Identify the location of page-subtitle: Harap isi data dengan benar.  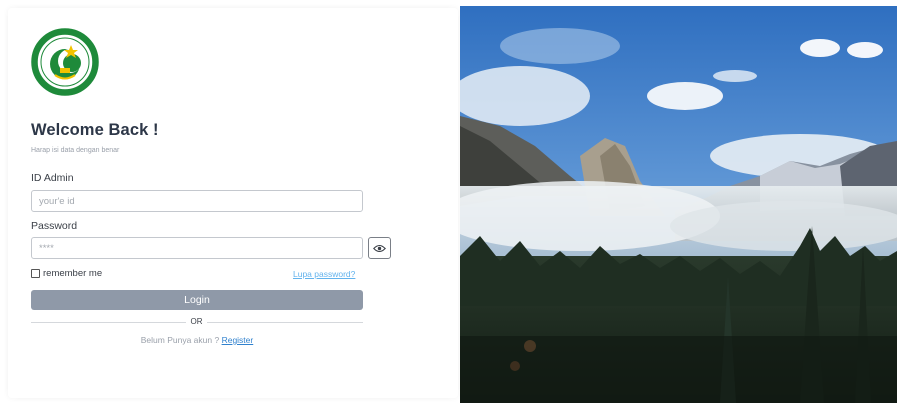
(75, 150).